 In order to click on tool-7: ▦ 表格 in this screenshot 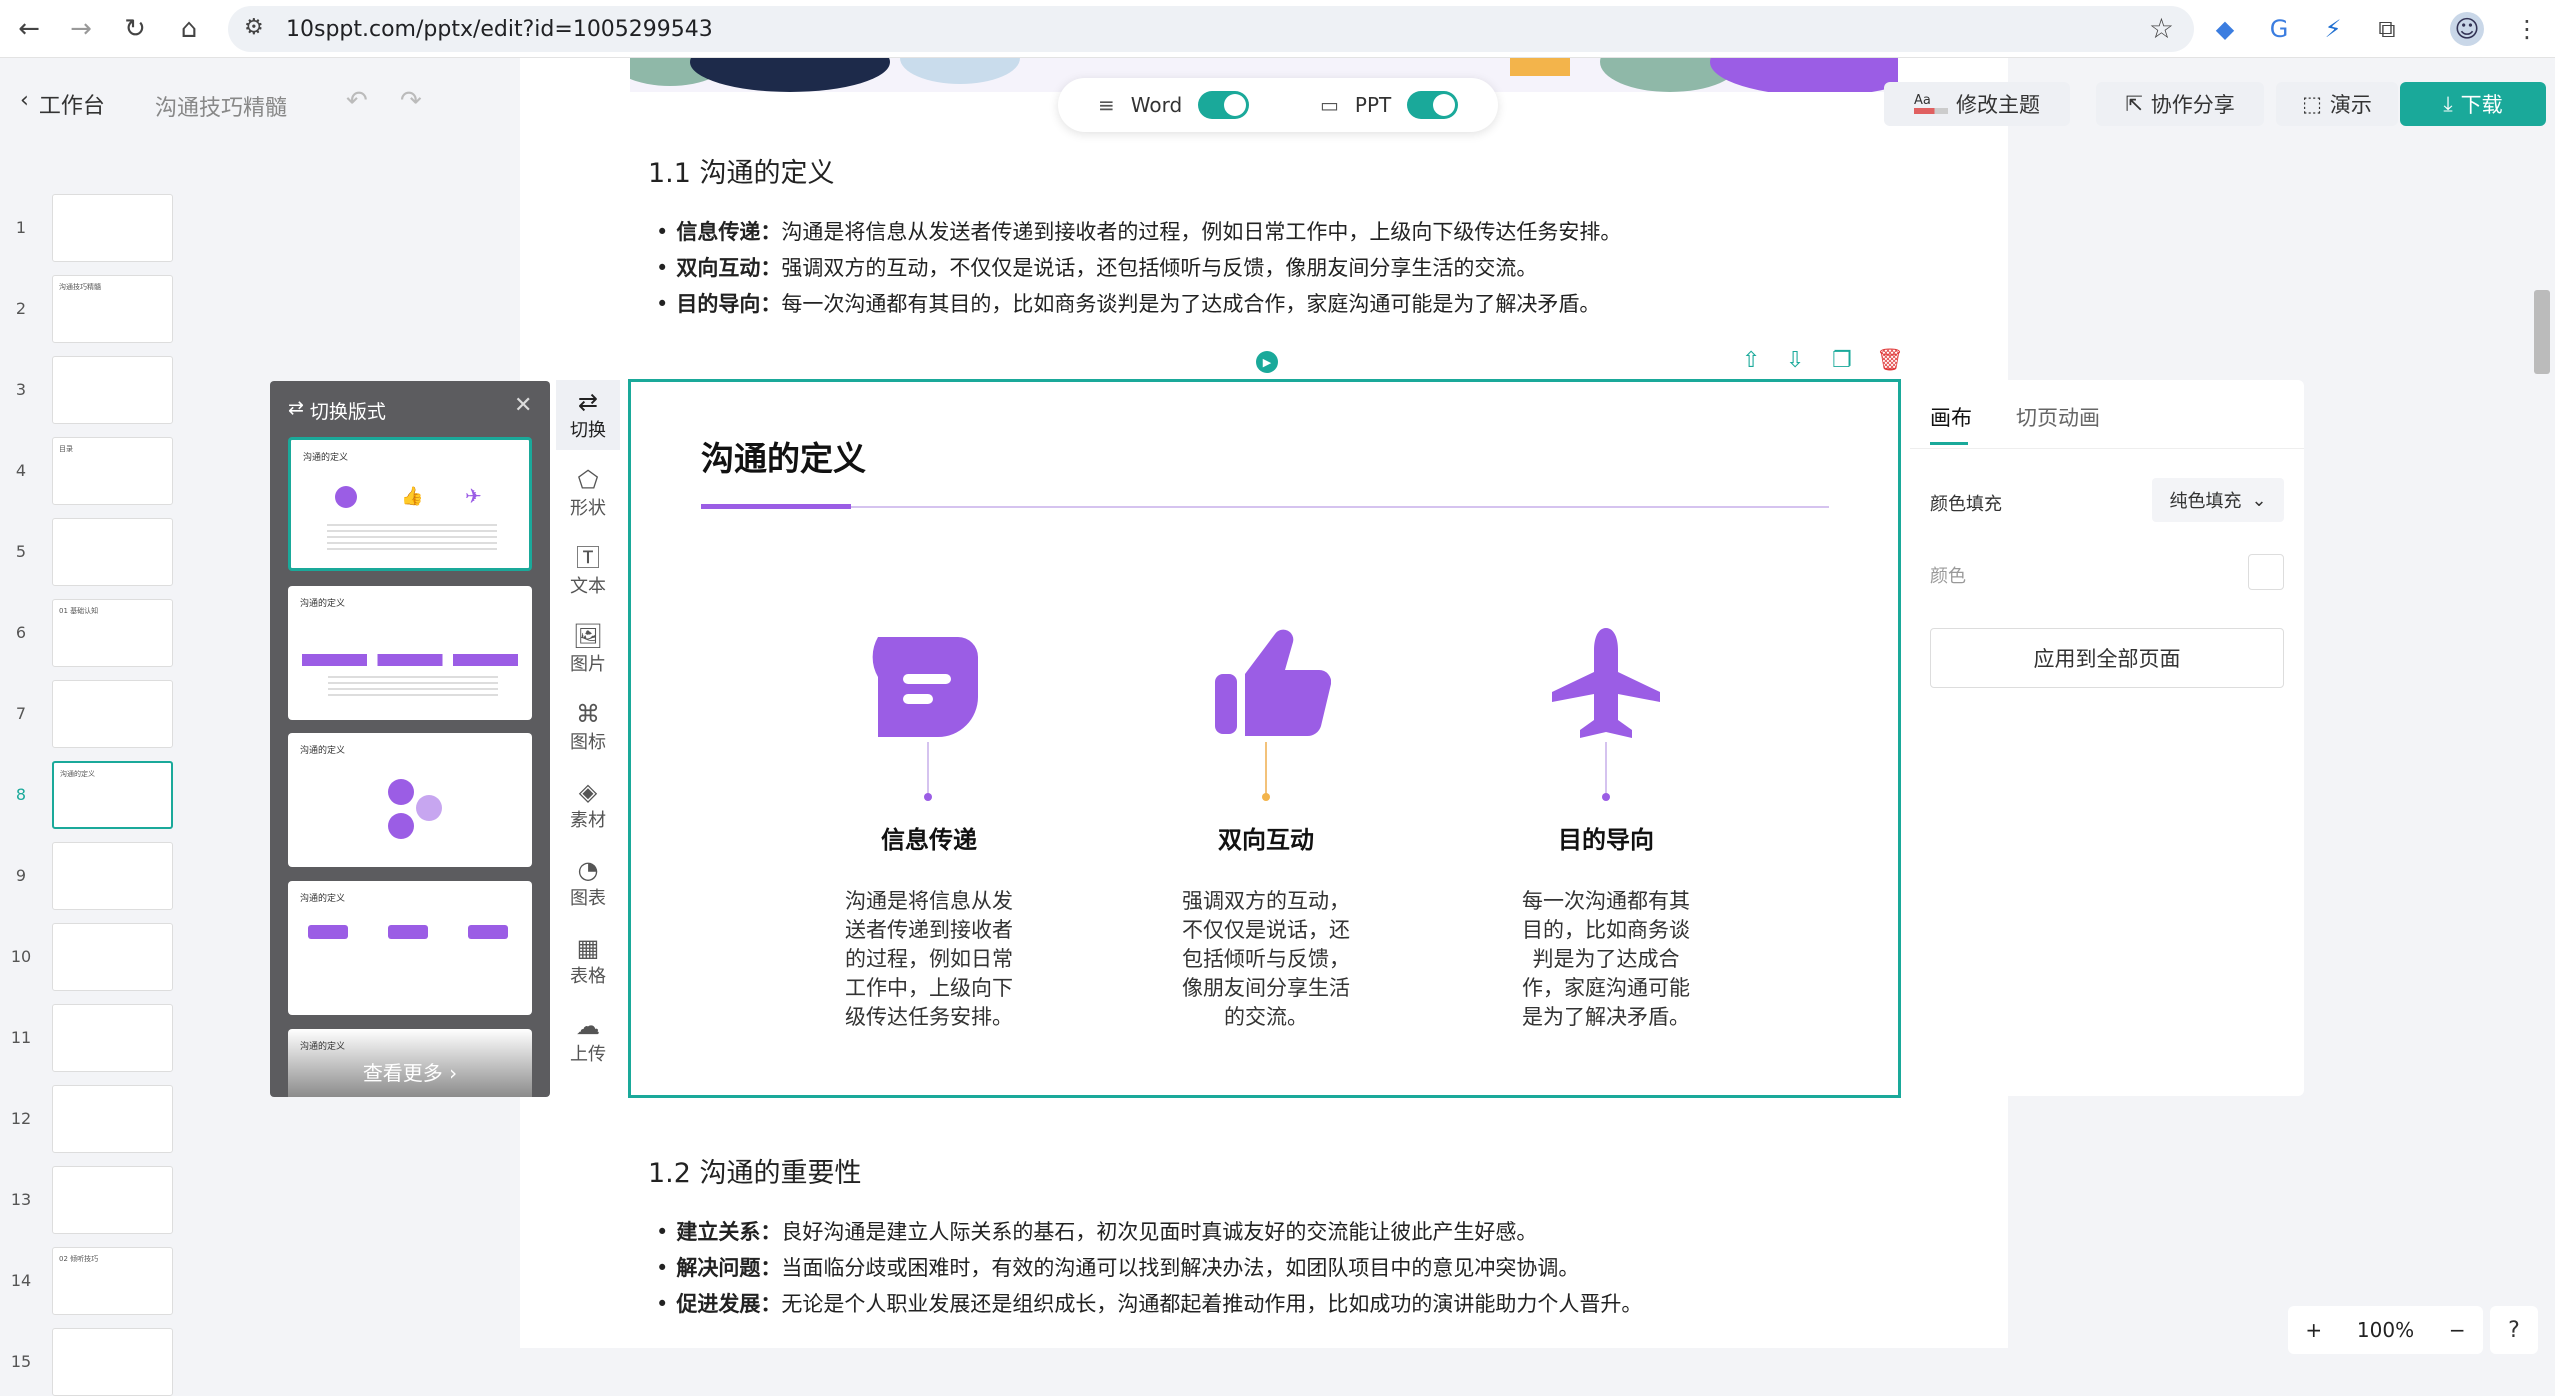, I will do `click(588, 961)`.